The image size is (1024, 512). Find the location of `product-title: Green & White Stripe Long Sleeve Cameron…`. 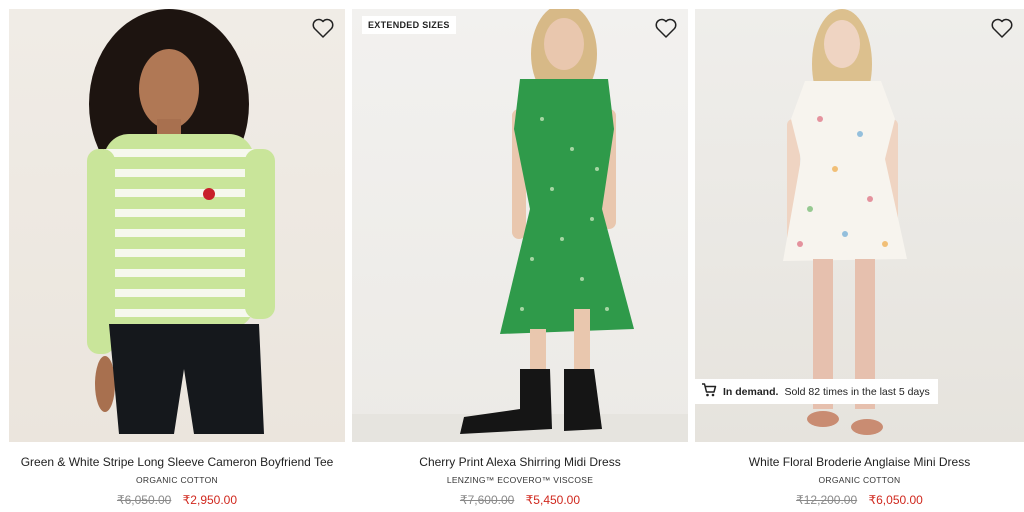

product-title: Green & White Stripe Long Sleeve Cameron… is located at coordinates (177, 462).